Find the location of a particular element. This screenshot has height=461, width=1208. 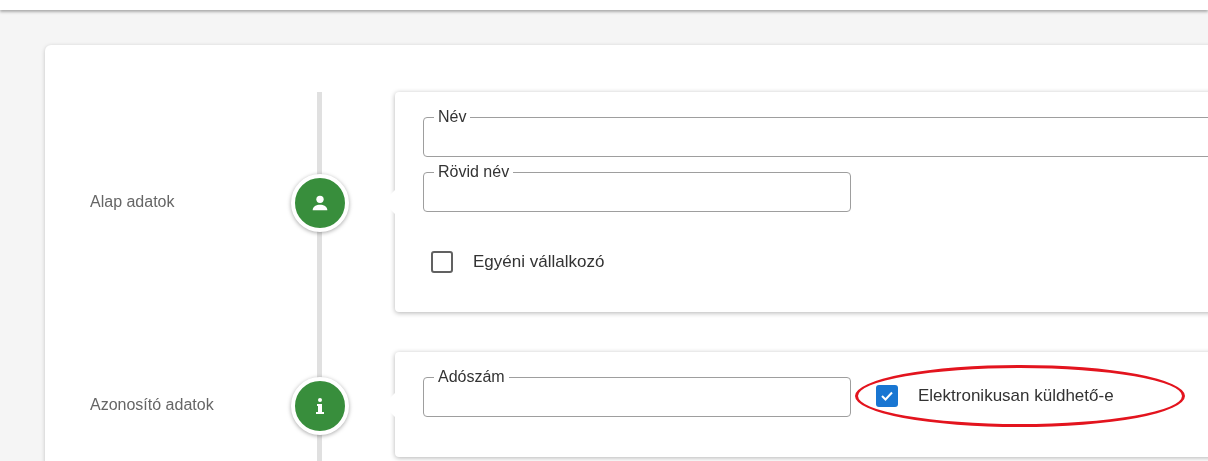

field-label: Adószám is located at coordinates (471, 376).